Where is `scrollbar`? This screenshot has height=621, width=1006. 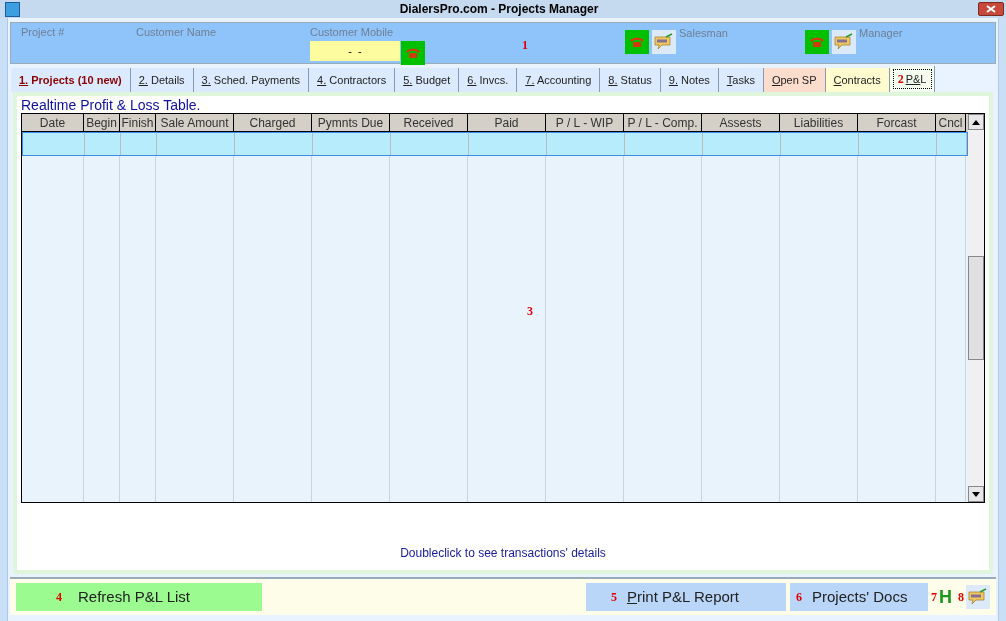
scrollbar is located at coordinates (976, 308).